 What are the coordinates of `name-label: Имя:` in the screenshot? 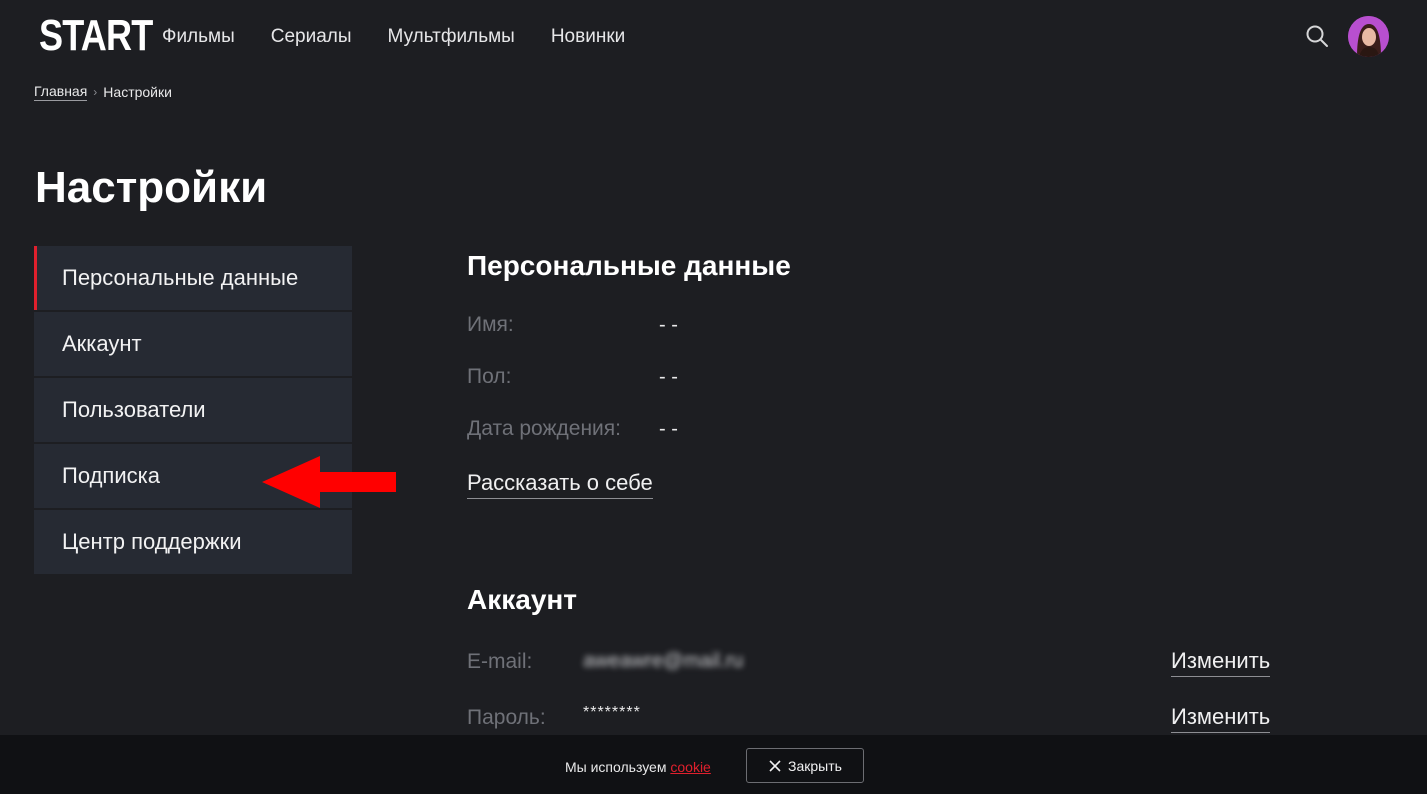 It's located at (490, 324).